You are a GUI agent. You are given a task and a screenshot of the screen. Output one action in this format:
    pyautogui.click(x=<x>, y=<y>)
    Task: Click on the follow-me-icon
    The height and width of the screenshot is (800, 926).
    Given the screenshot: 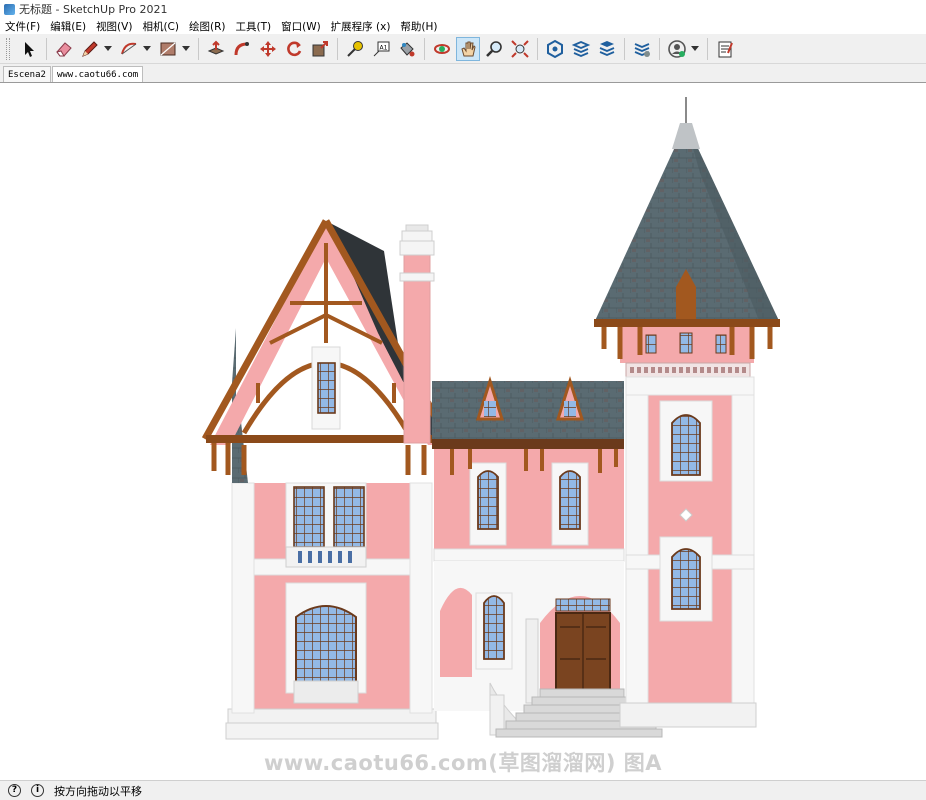 What is the action you would take?
    pyautogui.click(x=241, y=48)
    